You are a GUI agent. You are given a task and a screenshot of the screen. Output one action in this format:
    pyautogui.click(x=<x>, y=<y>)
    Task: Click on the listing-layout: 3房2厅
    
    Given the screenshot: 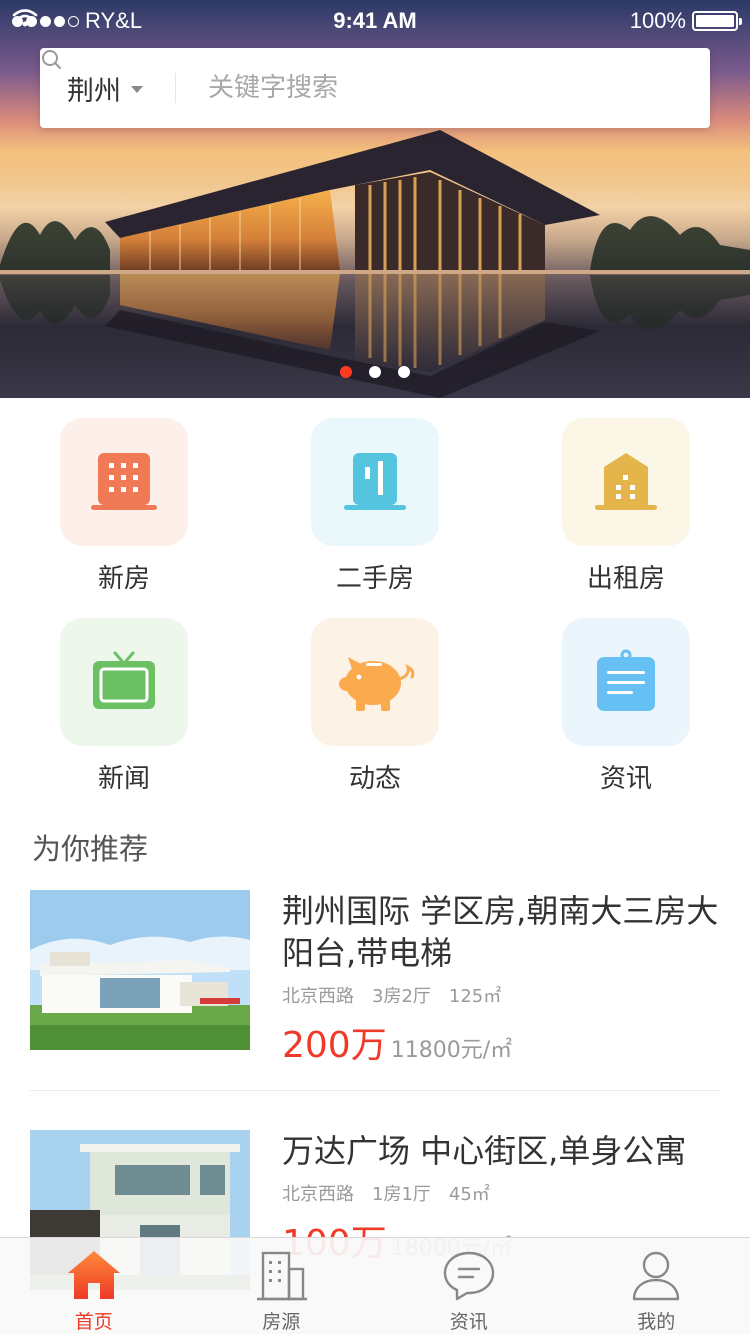 What is the action you would take?
    pyautogui.click(x=401, y=996)
    